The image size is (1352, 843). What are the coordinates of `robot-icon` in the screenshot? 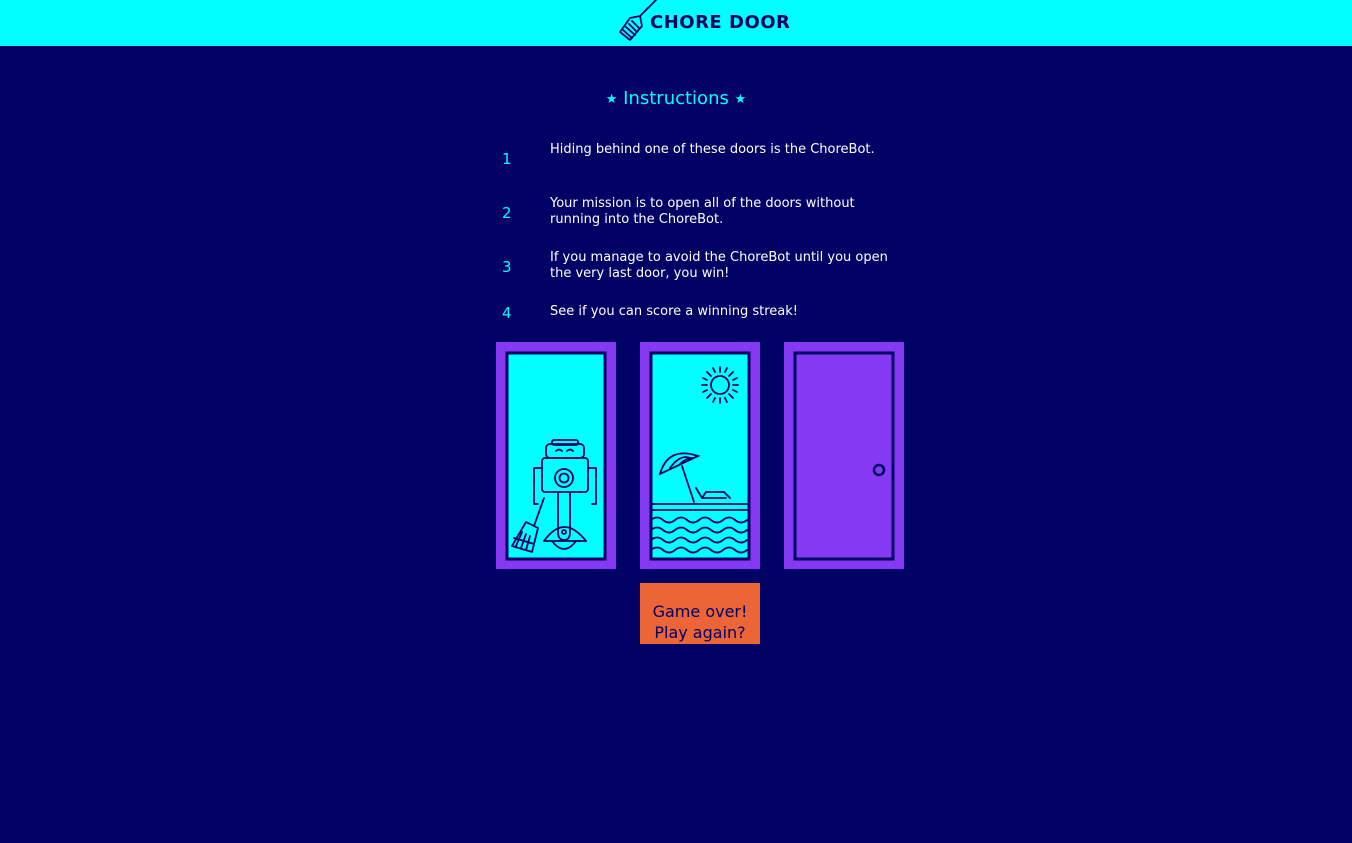 It's located at (556, 456).